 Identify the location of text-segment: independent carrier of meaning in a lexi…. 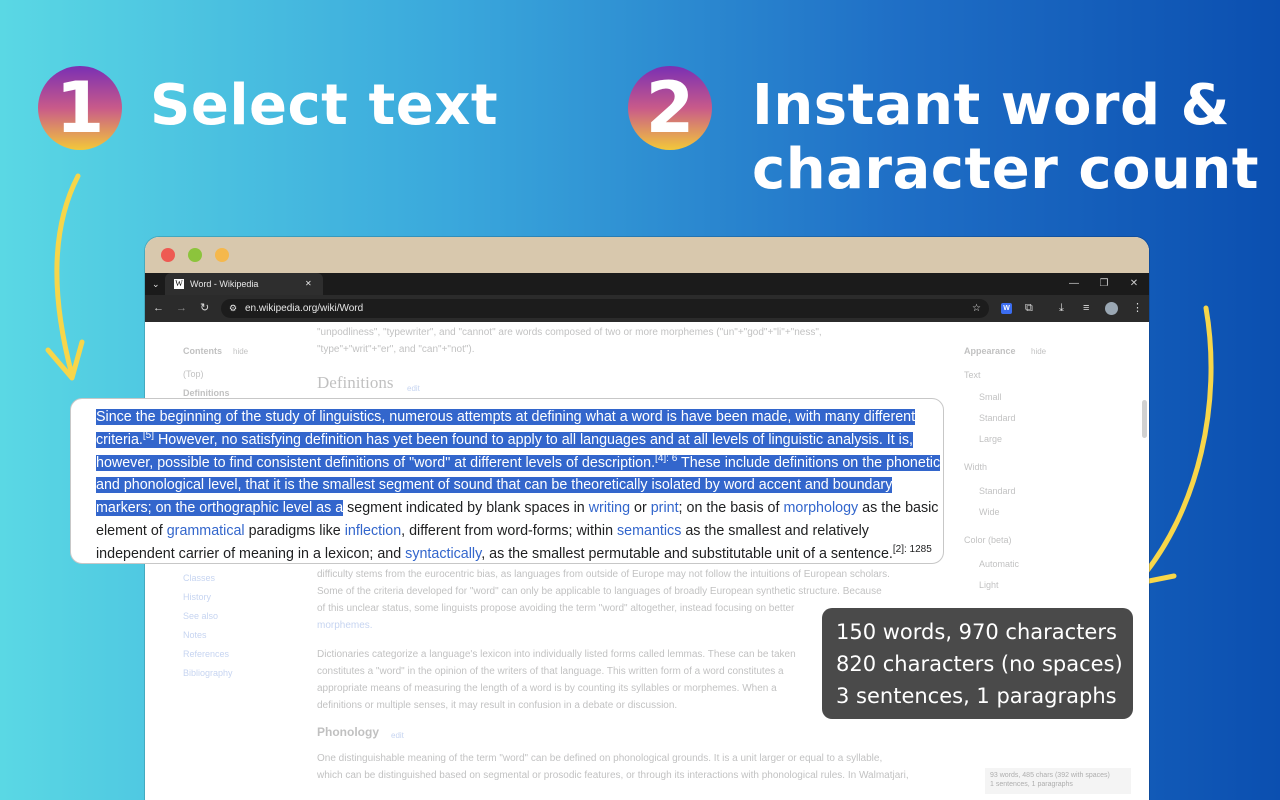
(251, 553).